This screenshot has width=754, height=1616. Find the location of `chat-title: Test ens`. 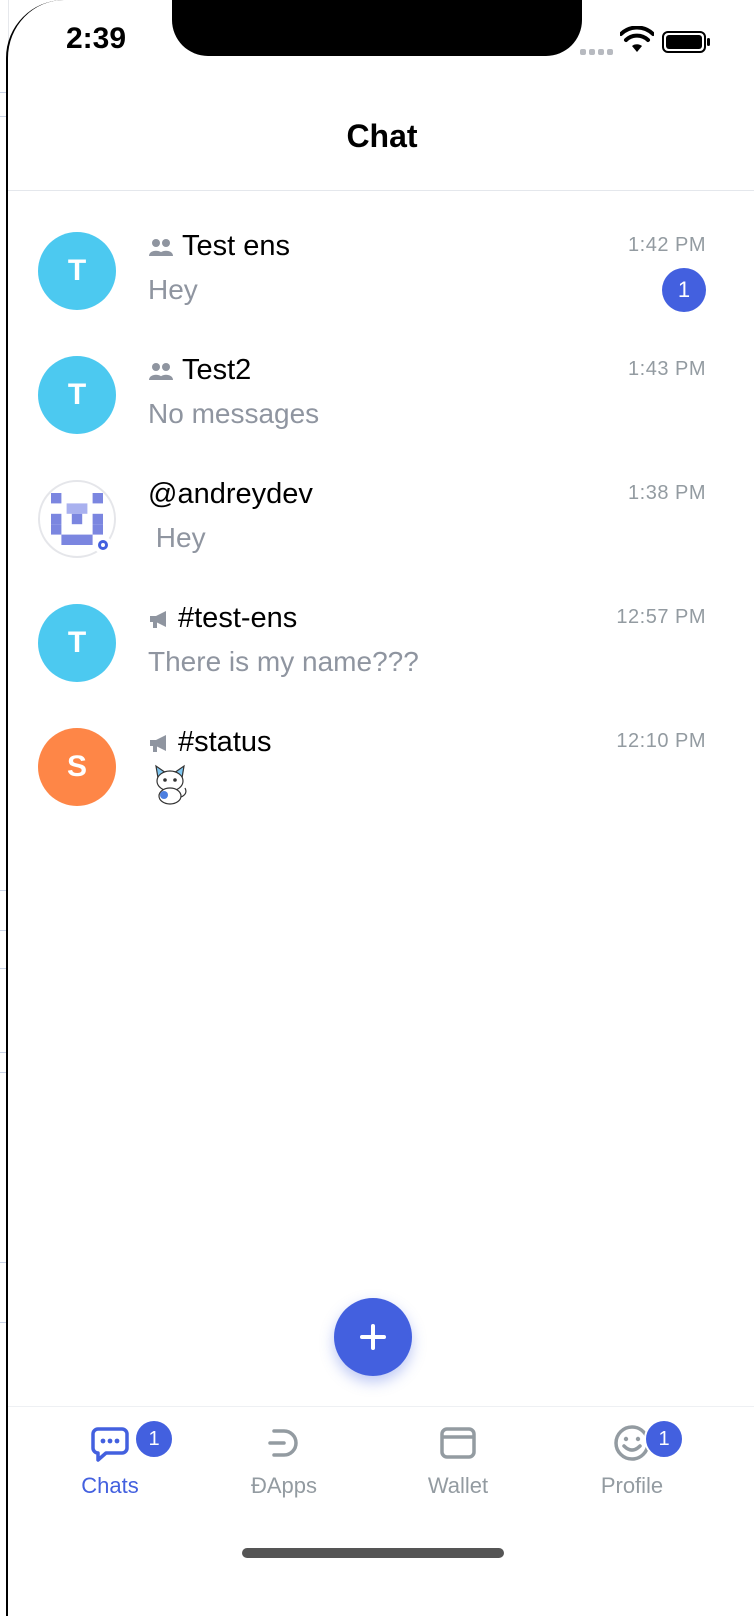

chat-title: Test ens is located at coordinates (236, 246).